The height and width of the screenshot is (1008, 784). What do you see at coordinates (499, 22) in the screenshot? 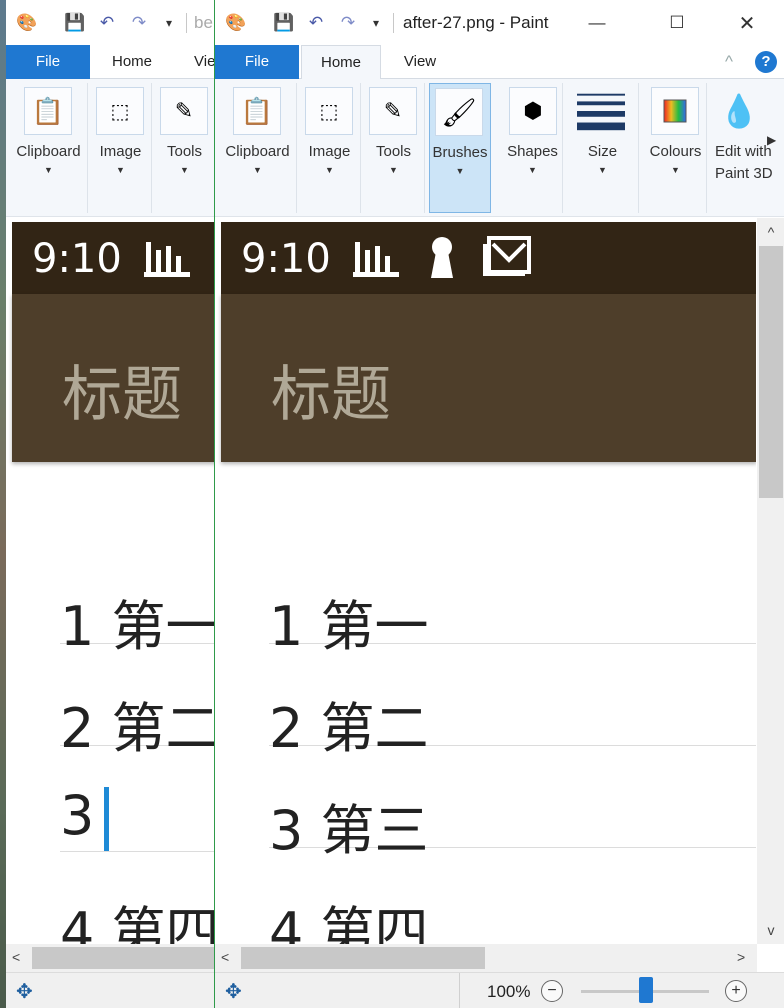
I see `title-bar: 🎨 💾 ↶ ↷ ▾ after-27.png - Paint — ☐ ✕` at bounding box center [499, 22].